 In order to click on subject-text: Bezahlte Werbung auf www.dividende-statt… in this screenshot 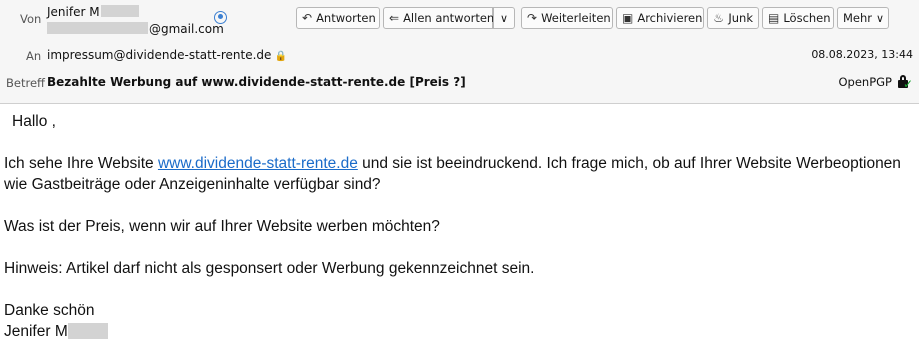, I will do `click(256, 82)`.